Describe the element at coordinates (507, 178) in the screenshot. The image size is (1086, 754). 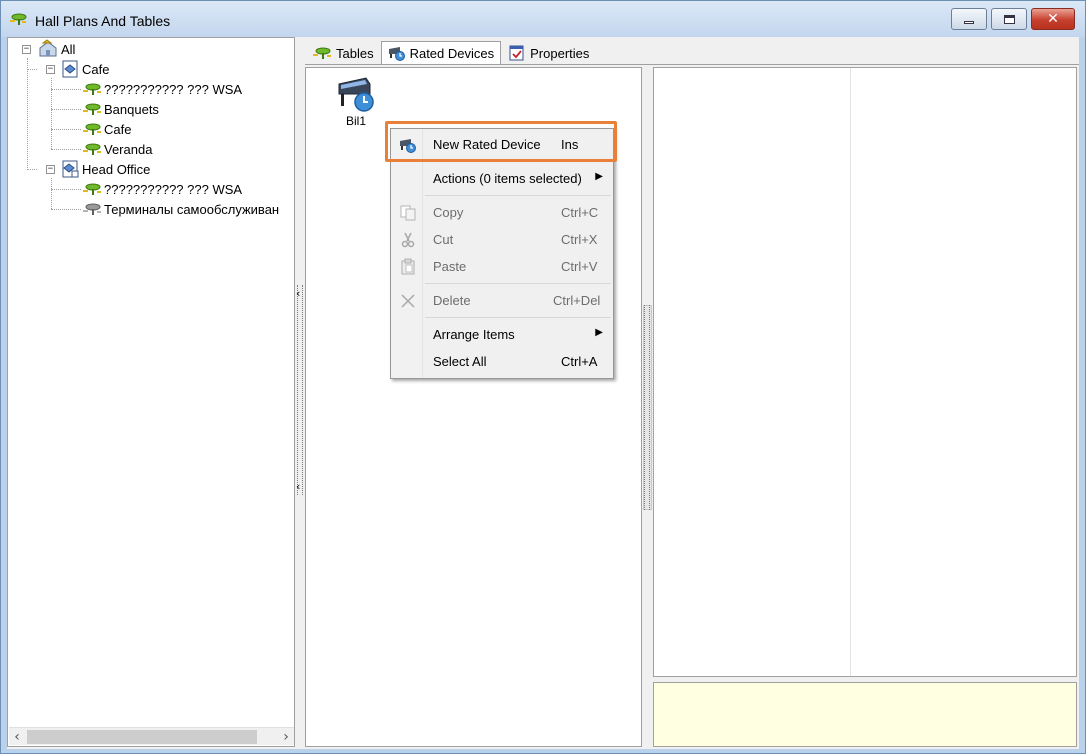
I see `menu-item-label: Actions (0 items selected)` at that location.